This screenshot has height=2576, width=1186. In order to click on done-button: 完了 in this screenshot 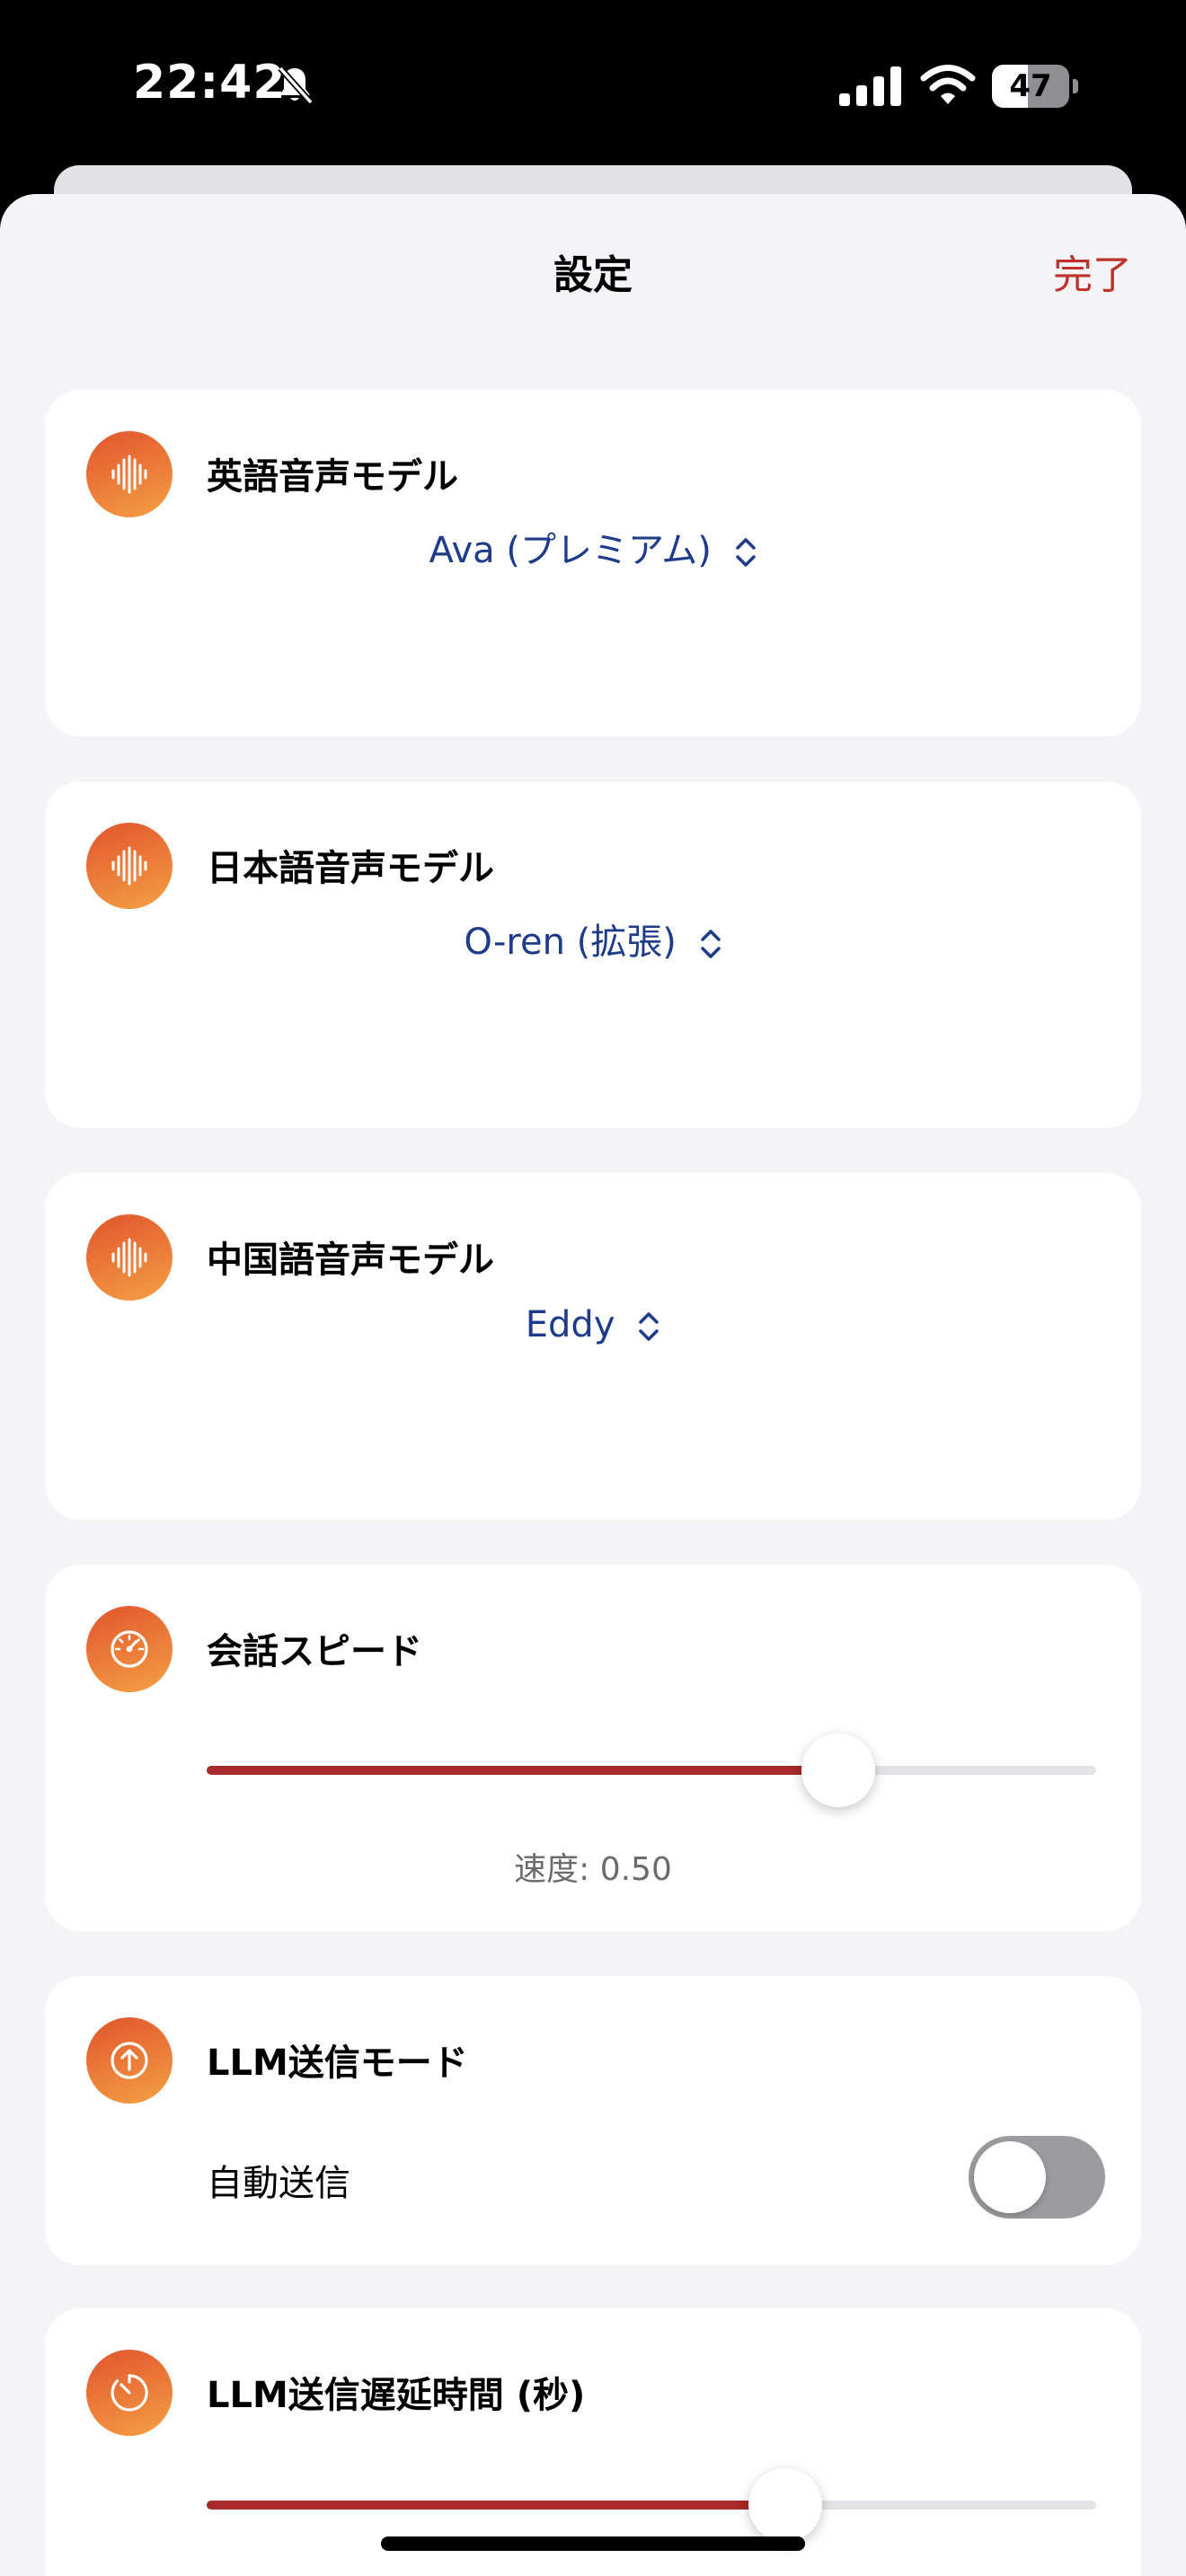, I will do `click(1092, 271)`.